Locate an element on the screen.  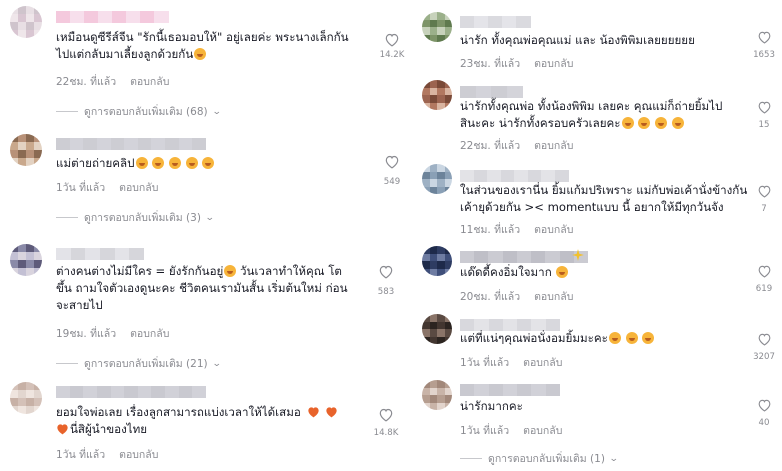
like-count: 14.8K is located at coordinates (386, 433).